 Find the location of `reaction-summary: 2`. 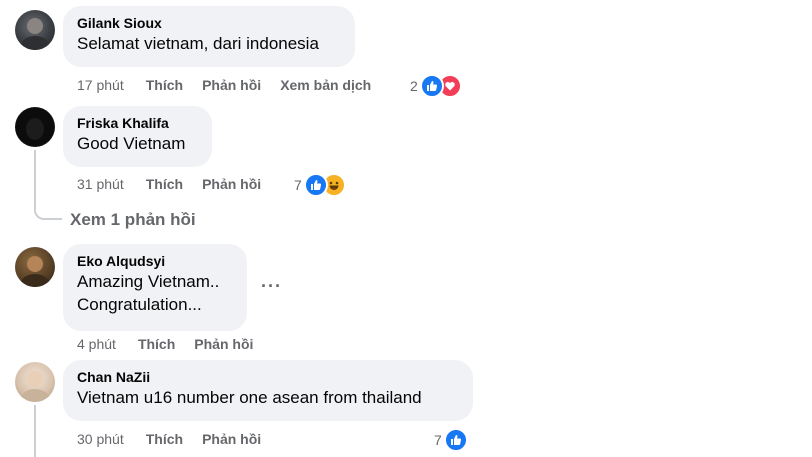

reaction-summary: 2 is located at coordinates (436, 86).